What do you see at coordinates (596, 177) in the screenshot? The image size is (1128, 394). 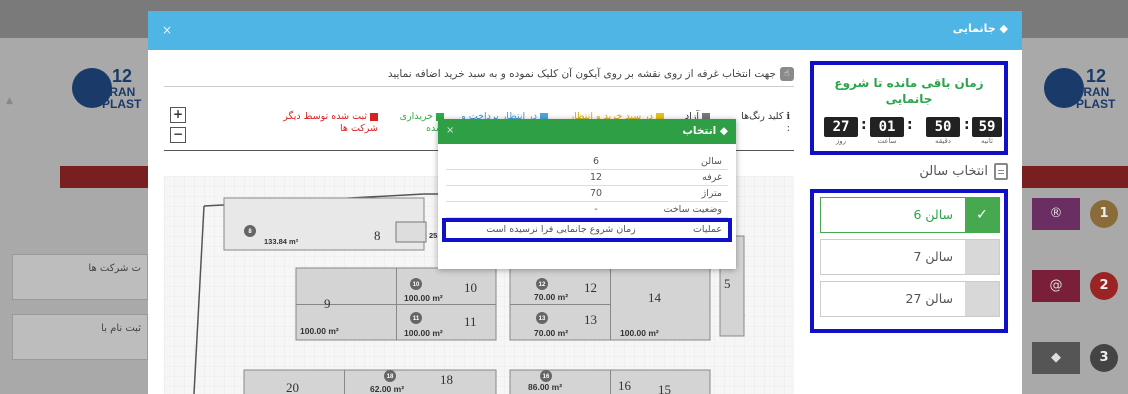 I see `popup-row-value: 12` at bounding box center [596, 177].